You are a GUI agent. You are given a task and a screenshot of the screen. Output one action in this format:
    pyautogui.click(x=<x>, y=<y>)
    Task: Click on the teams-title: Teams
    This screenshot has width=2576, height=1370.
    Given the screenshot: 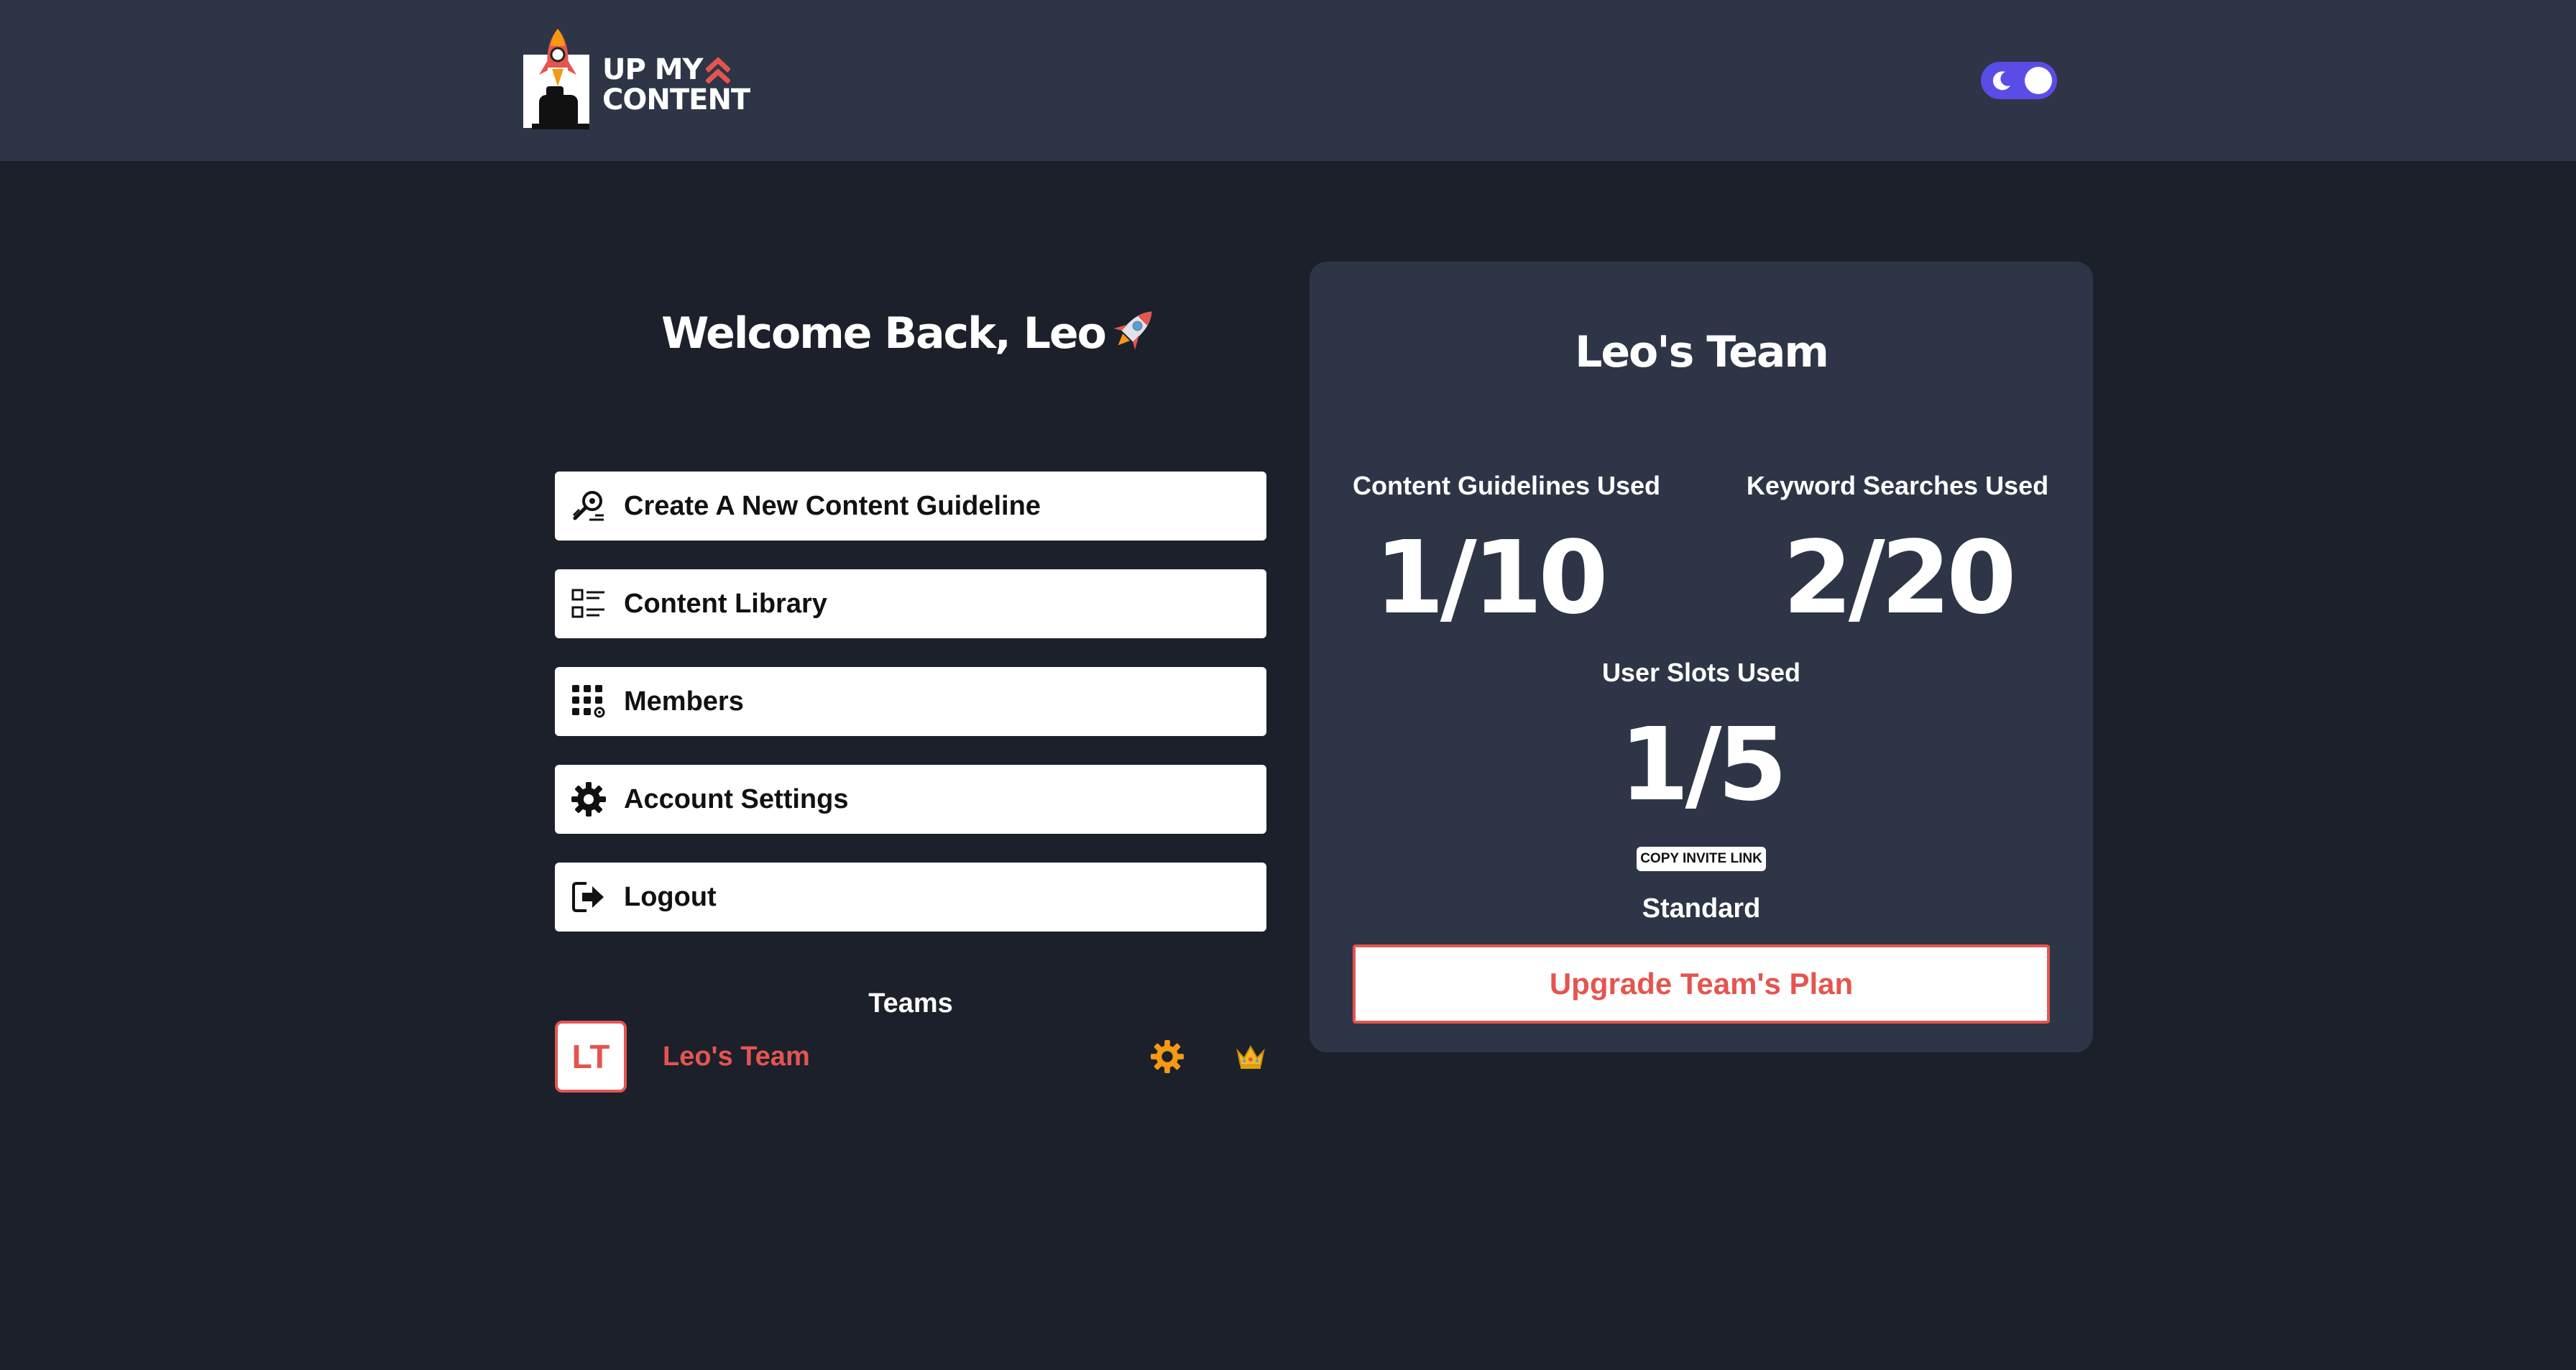 What is the action you would take?
    pyautogui.click(x=910, y=1004)
    